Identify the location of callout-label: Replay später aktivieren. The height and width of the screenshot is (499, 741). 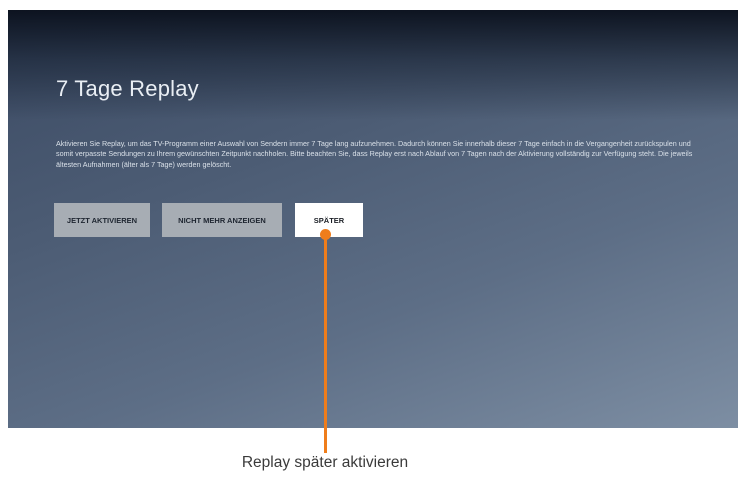
(325, 462).